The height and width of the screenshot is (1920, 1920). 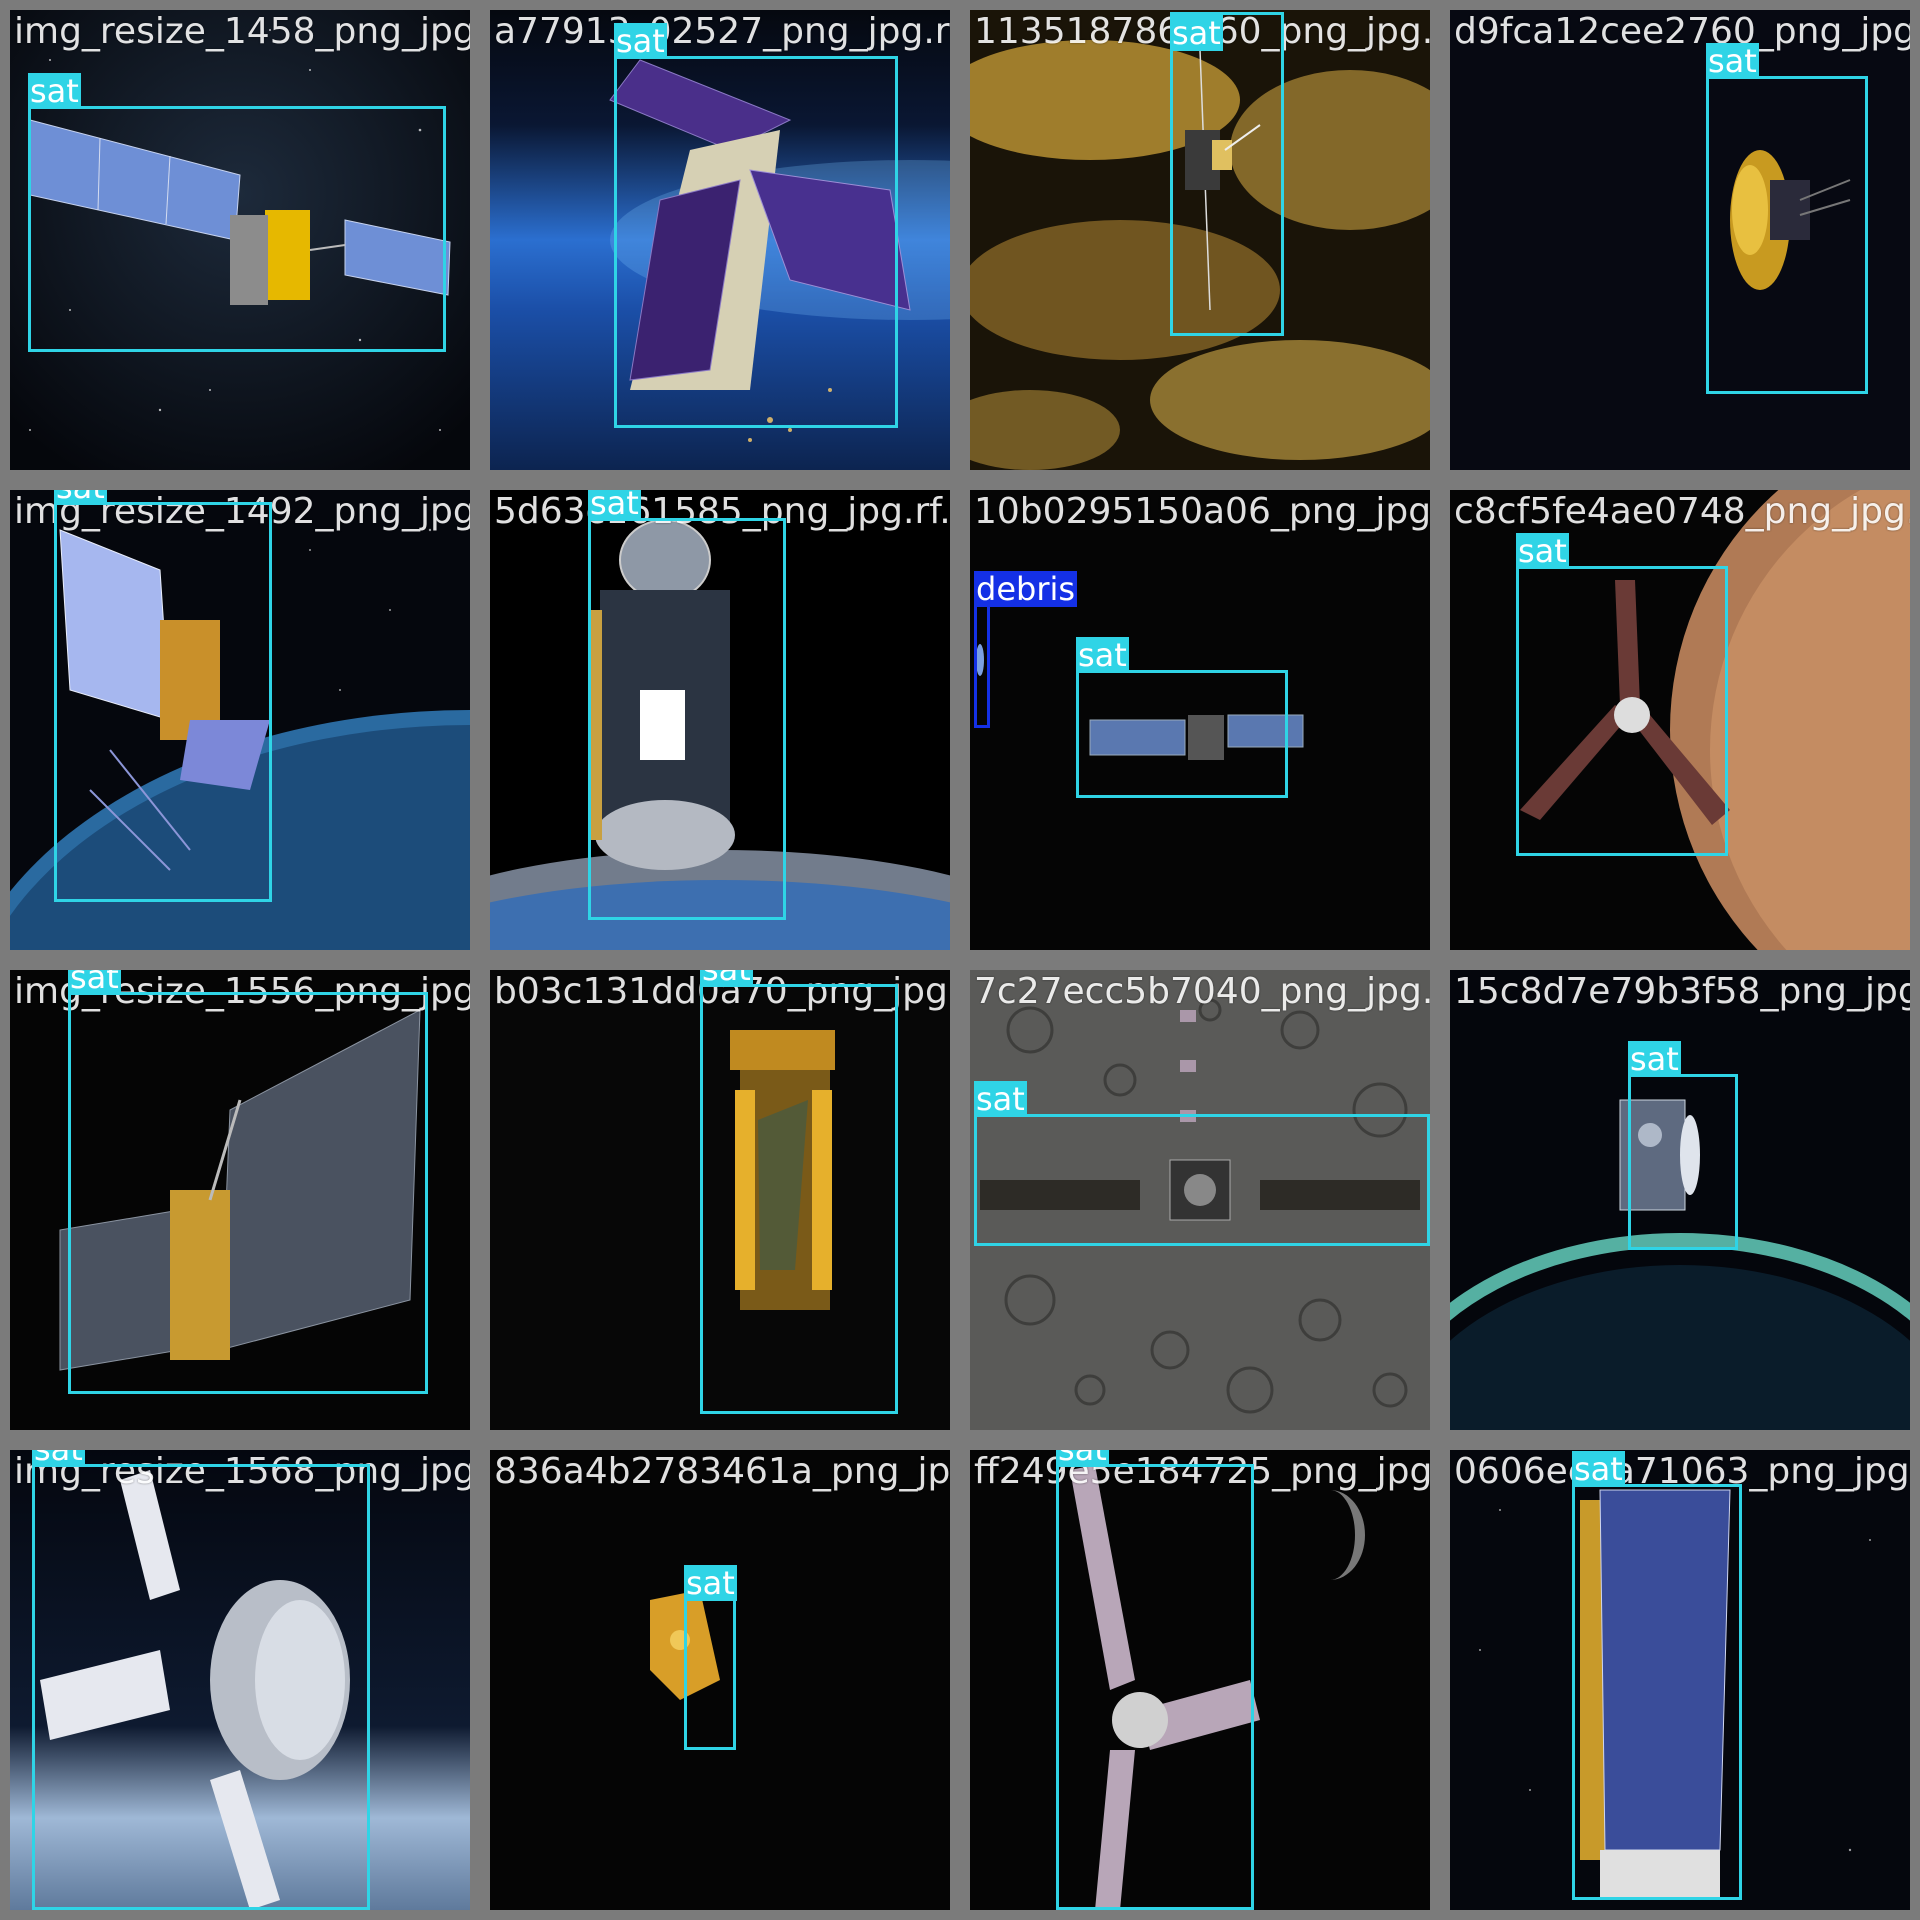 What do you see at coordinates (722, 1471) in the screenshot?
I see `tile-filename: 836a4b2783461a_png_jpg.rf.` at bounding box center [722, 1471].